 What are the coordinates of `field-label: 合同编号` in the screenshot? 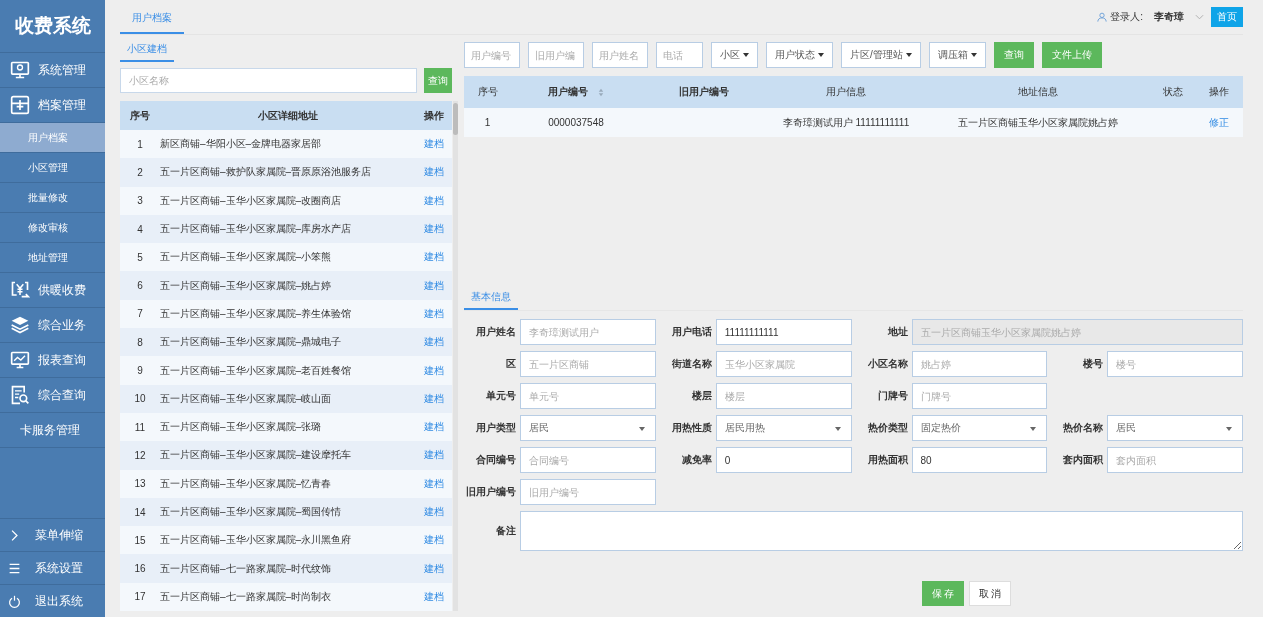 It's located at (495, 460).